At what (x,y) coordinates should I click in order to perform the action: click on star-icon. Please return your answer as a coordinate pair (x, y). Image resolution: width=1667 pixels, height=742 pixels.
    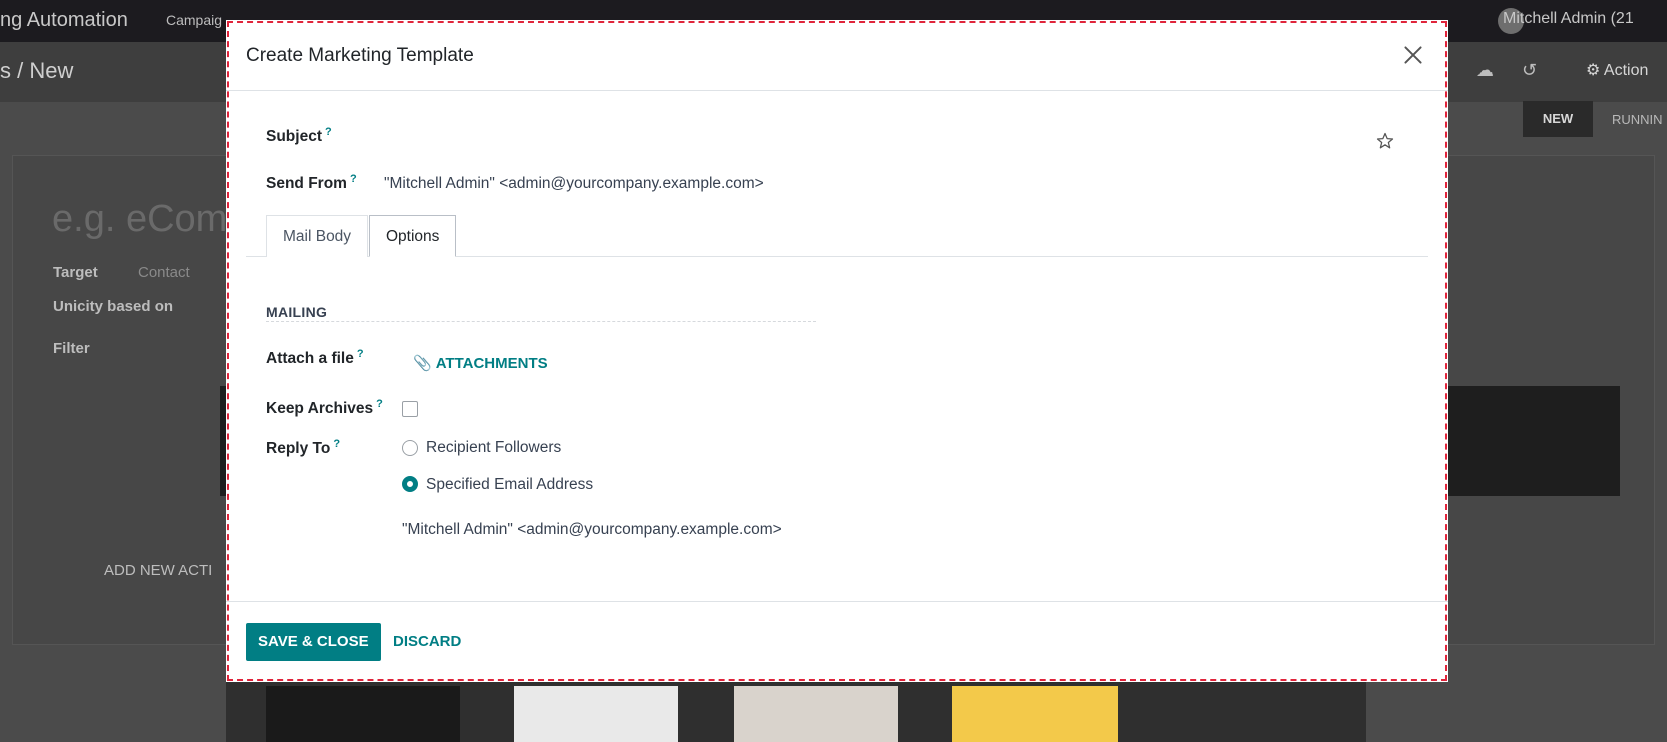
    Looking at the image, I should click on (1385, 140).